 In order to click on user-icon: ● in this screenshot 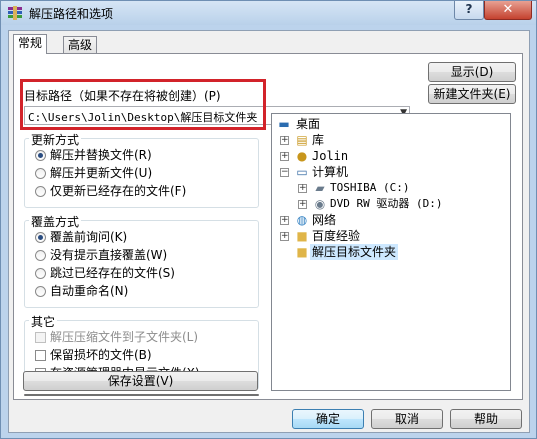, I will do `click(302, 156)`.